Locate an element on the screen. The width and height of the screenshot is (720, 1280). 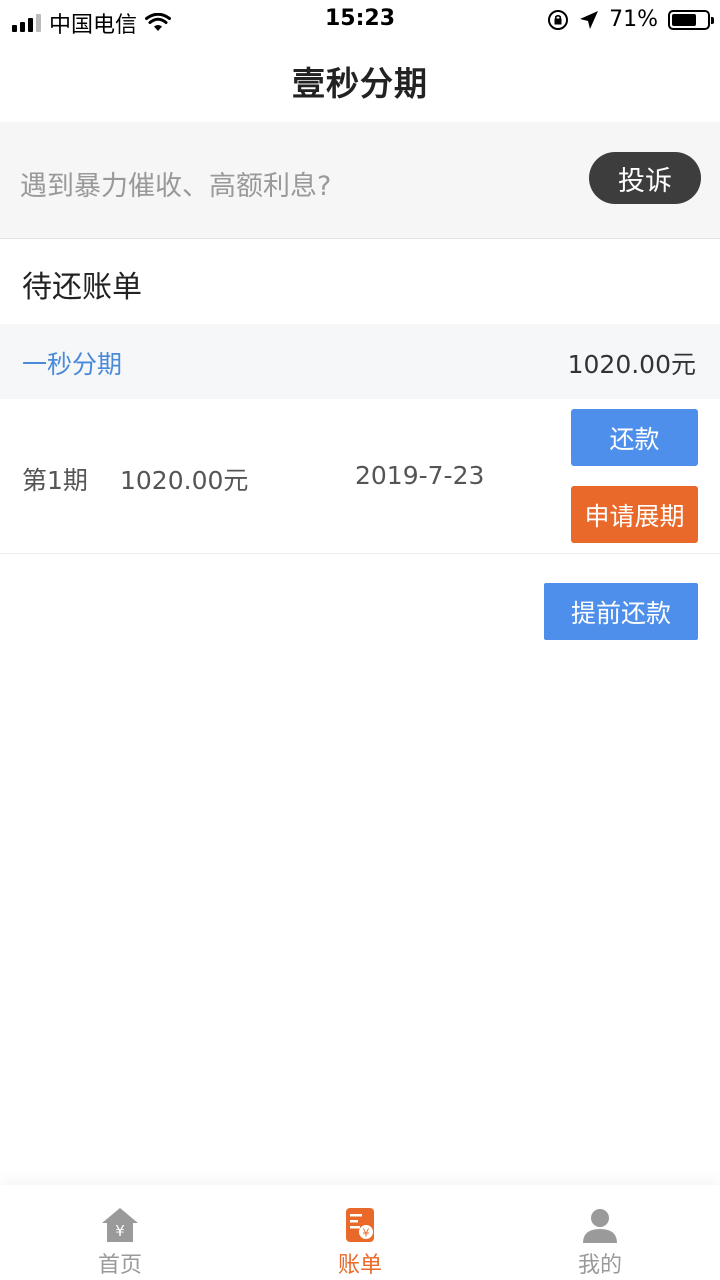
tab-home: ¥ 首页 is located at coordinates (120, 1232).